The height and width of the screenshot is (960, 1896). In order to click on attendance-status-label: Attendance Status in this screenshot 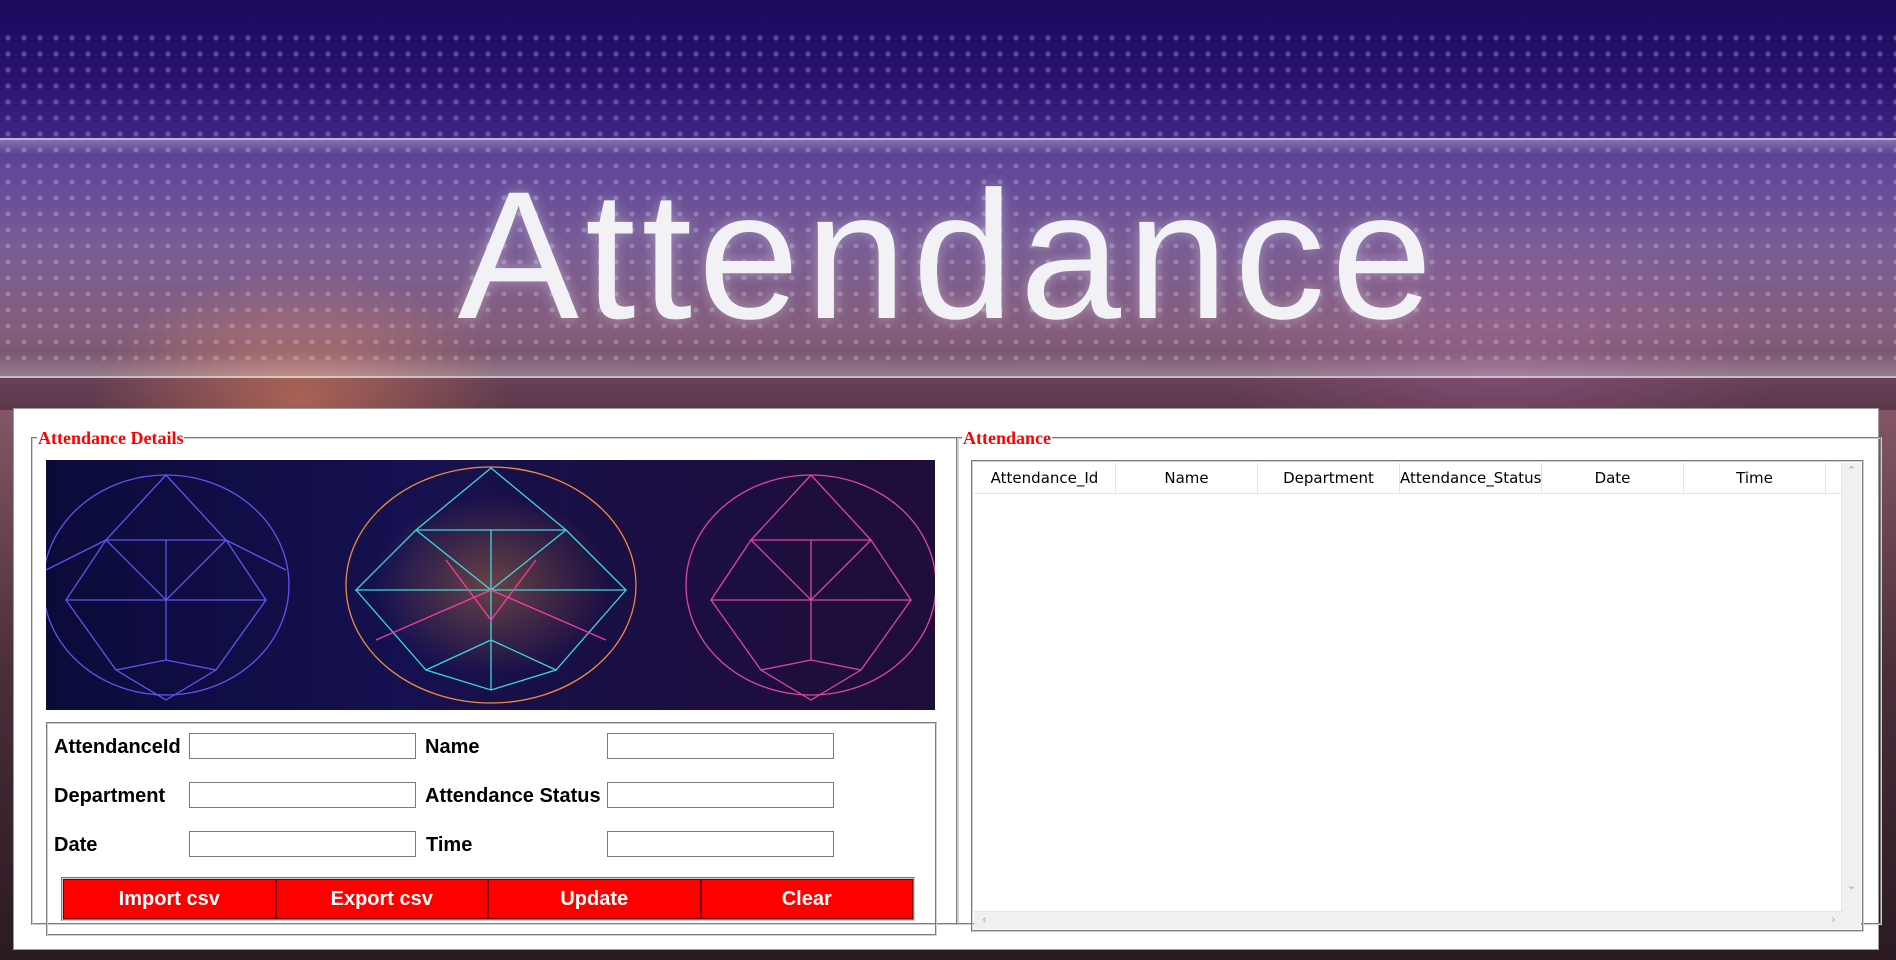, I will do `click(513, 796)`.